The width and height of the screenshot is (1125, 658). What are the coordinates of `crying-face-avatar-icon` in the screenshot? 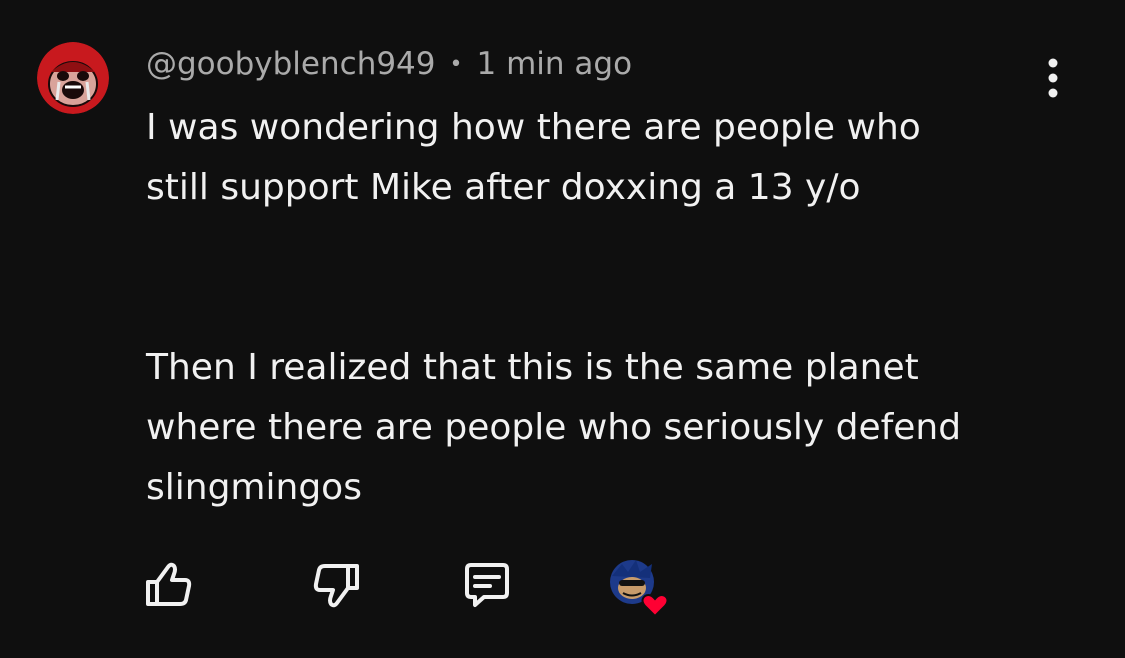 It's located at (73, 78).